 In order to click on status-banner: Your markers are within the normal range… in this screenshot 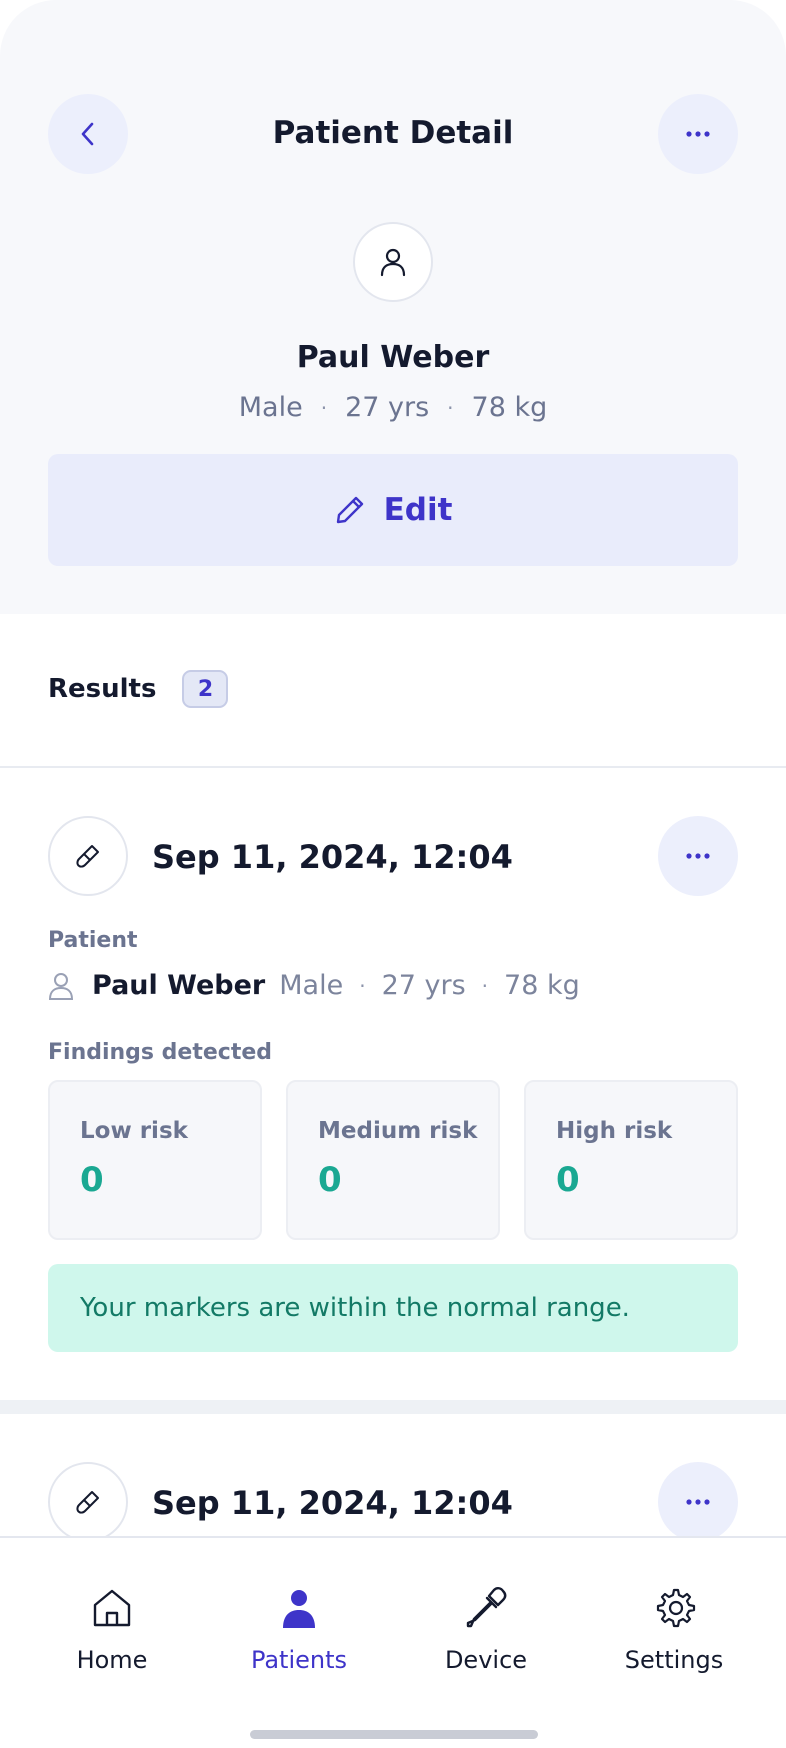, I will do `click(393, 1308)`.